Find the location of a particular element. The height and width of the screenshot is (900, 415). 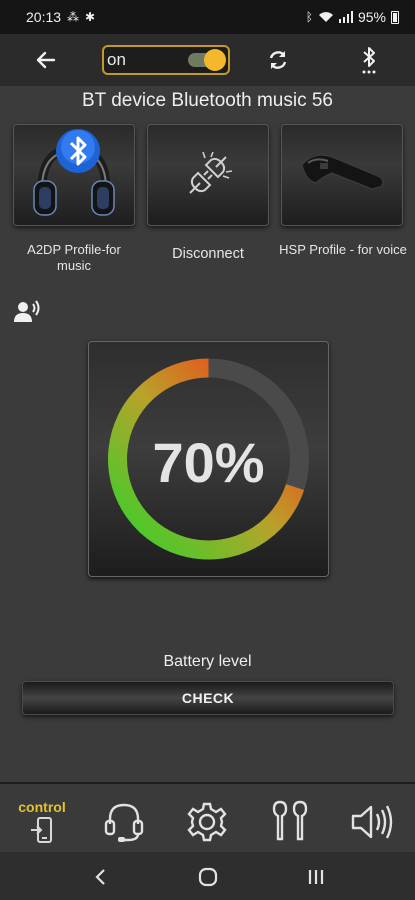

battery-level-label: Battery level is located at coordinates (207, 661).